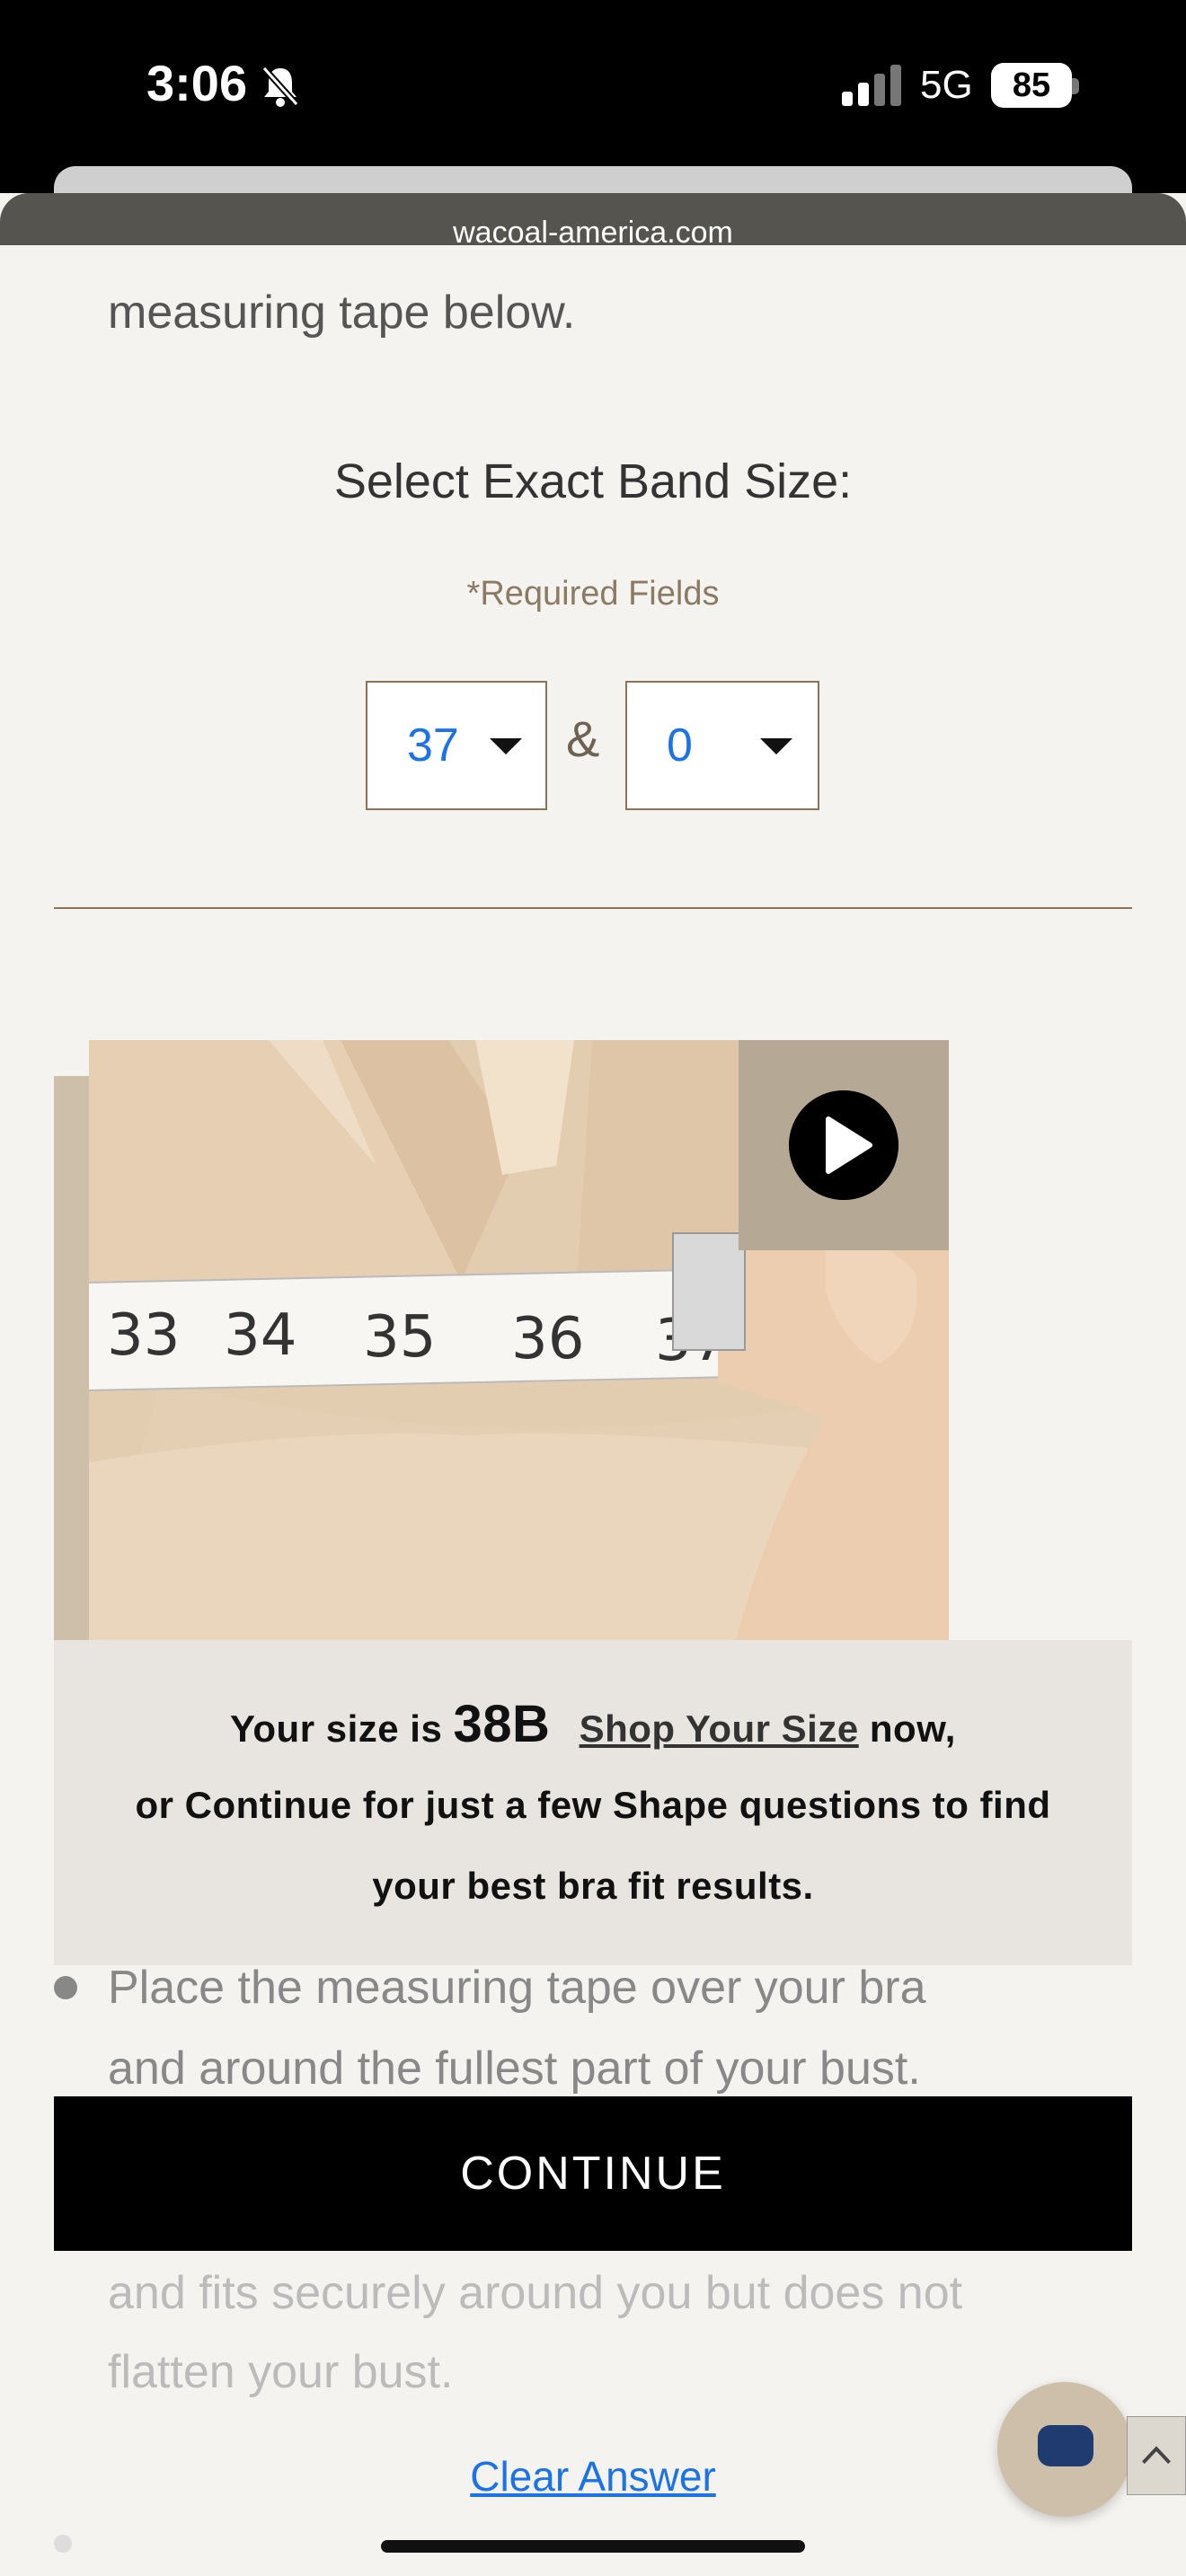 The image size is (1186, 2576). Describe the element at coordinates (593, 233) in the screenshot. I see `url-text: wacoal-america.com` at that location.